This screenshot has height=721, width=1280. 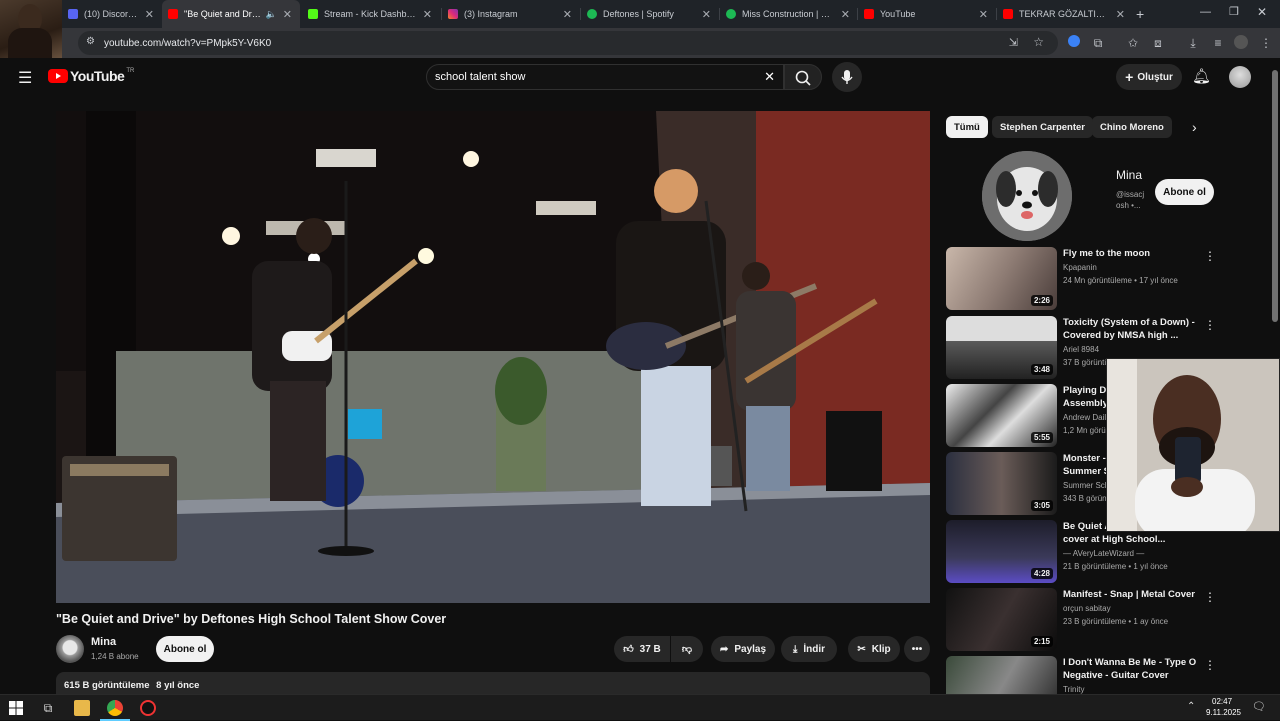 What do you see at coordinates (1158, 43) in the screenshot?
I see `tab-search-icon: ⧈` at bounding box center [1158, 43].